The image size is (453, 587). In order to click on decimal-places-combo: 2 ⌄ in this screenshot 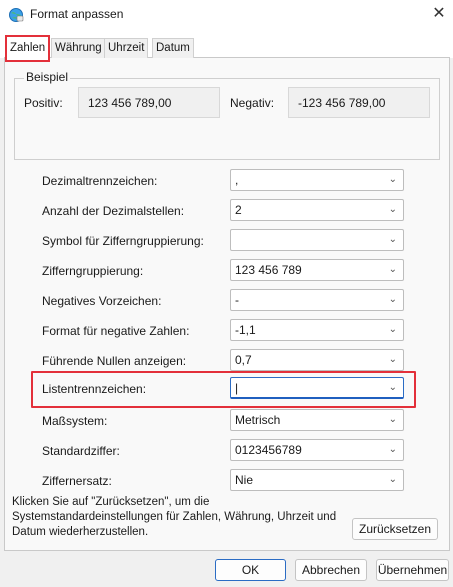, I will do `click(317, 210)`.